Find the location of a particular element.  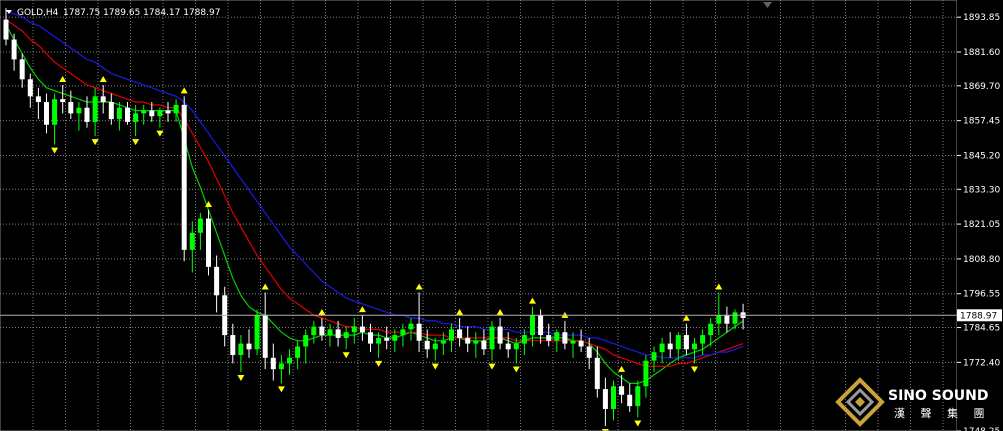

svg-text: 1788.97 is located at coordinates (978, 316).